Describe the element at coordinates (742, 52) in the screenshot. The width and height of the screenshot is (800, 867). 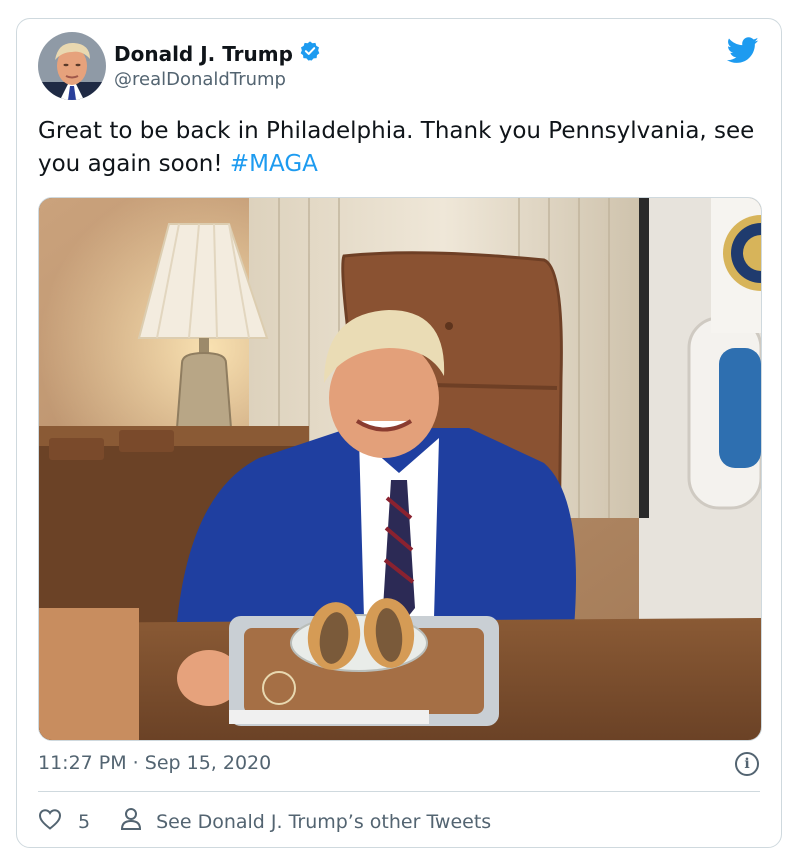
I see `twitter-bird-icon` at that location.